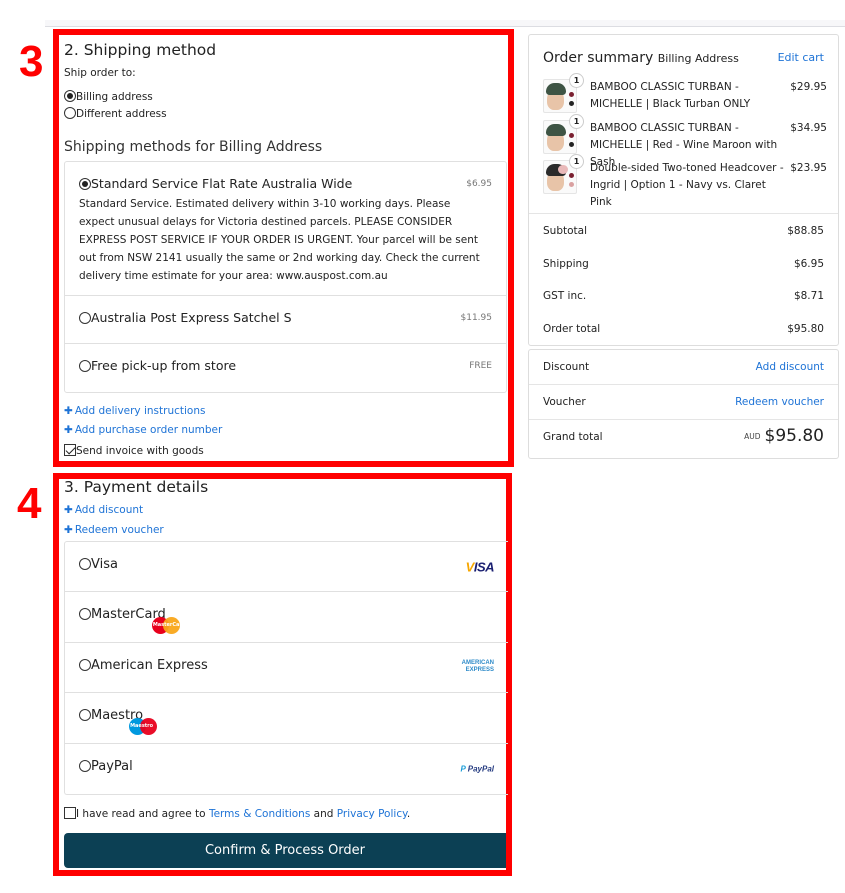 The height and width of the screenshot is (893, 845). I want to click on total-value: $6.95, so click(808, 264).